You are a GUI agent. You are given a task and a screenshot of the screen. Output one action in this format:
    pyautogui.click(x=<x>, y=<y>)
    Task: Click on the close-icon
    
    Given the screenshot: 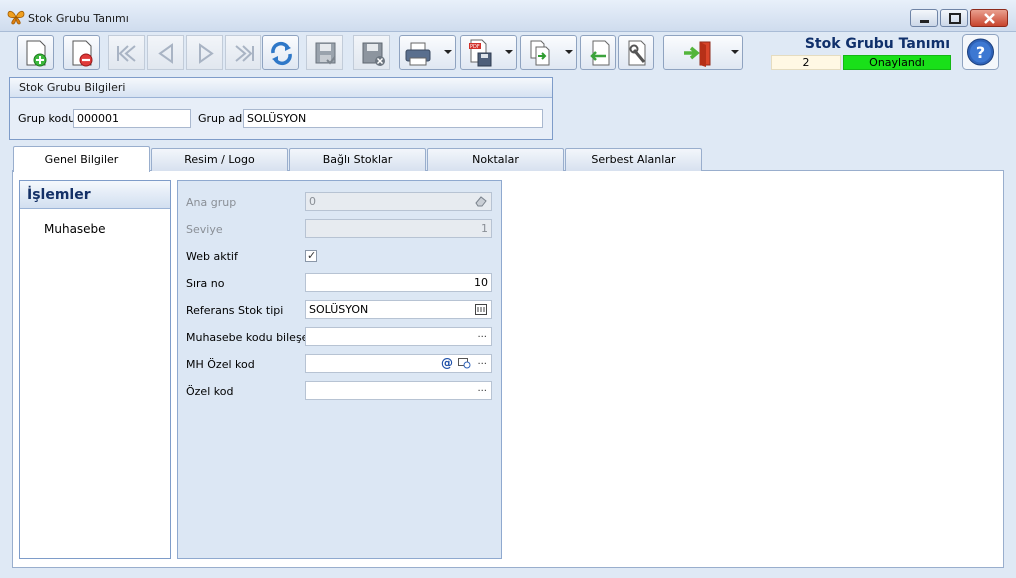 What is the action you would take?
    pyautogui.click(x=989, y=18)
    